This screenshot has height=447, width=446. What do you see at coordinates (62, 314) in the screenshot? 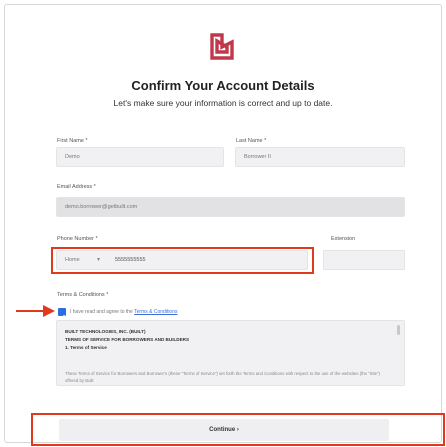
I see `agree-checkbox` at bounding box center [62, 314].